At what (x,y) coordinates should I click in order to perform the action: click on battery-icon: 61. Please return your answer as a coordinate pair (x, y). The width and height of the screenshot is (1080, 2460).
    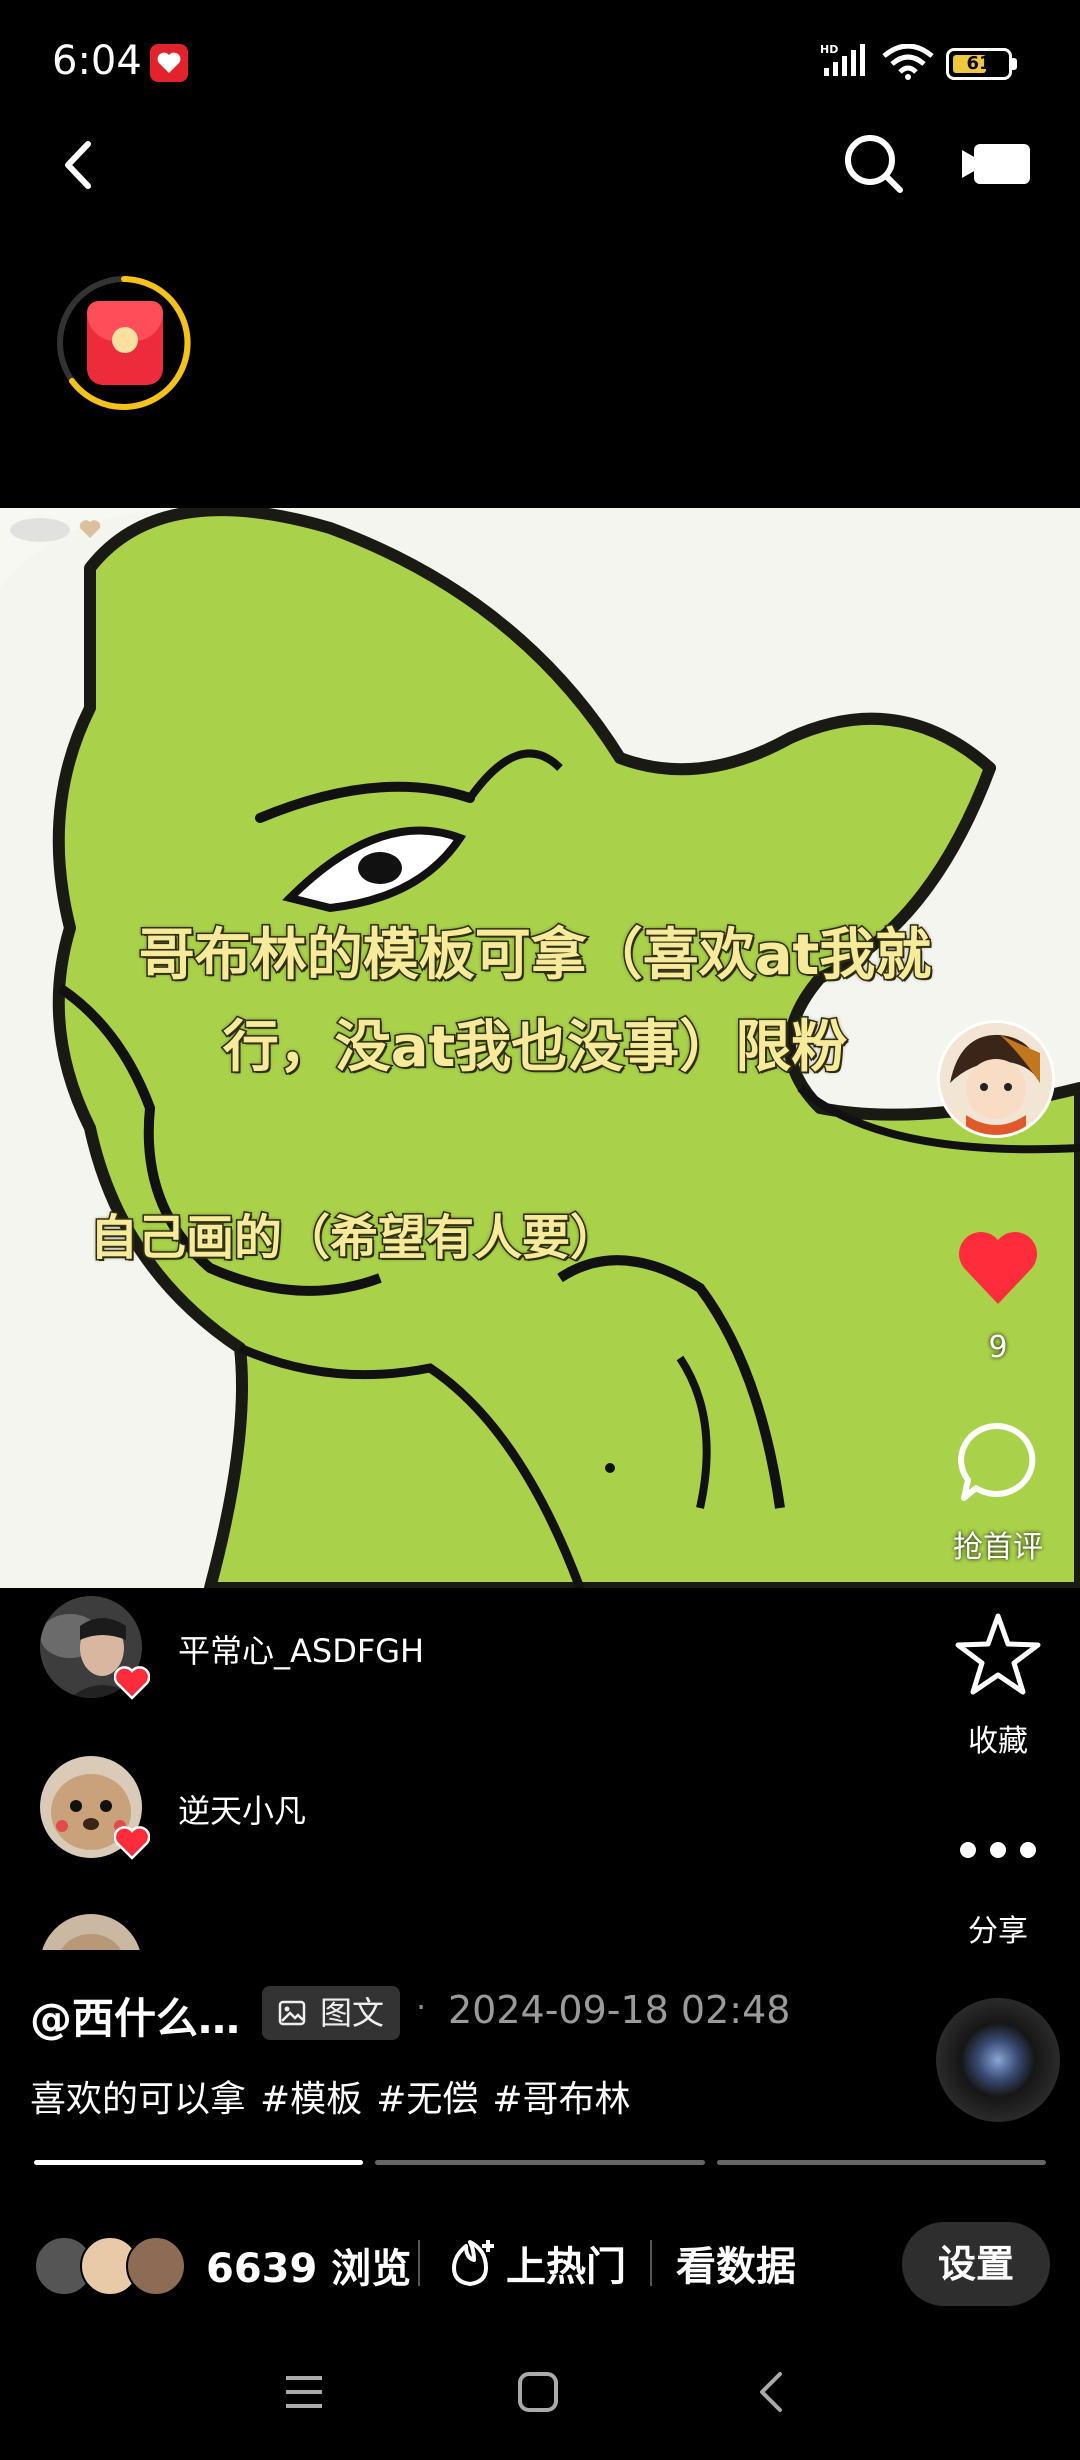
    Looking at the image, I should click on (979, 64).